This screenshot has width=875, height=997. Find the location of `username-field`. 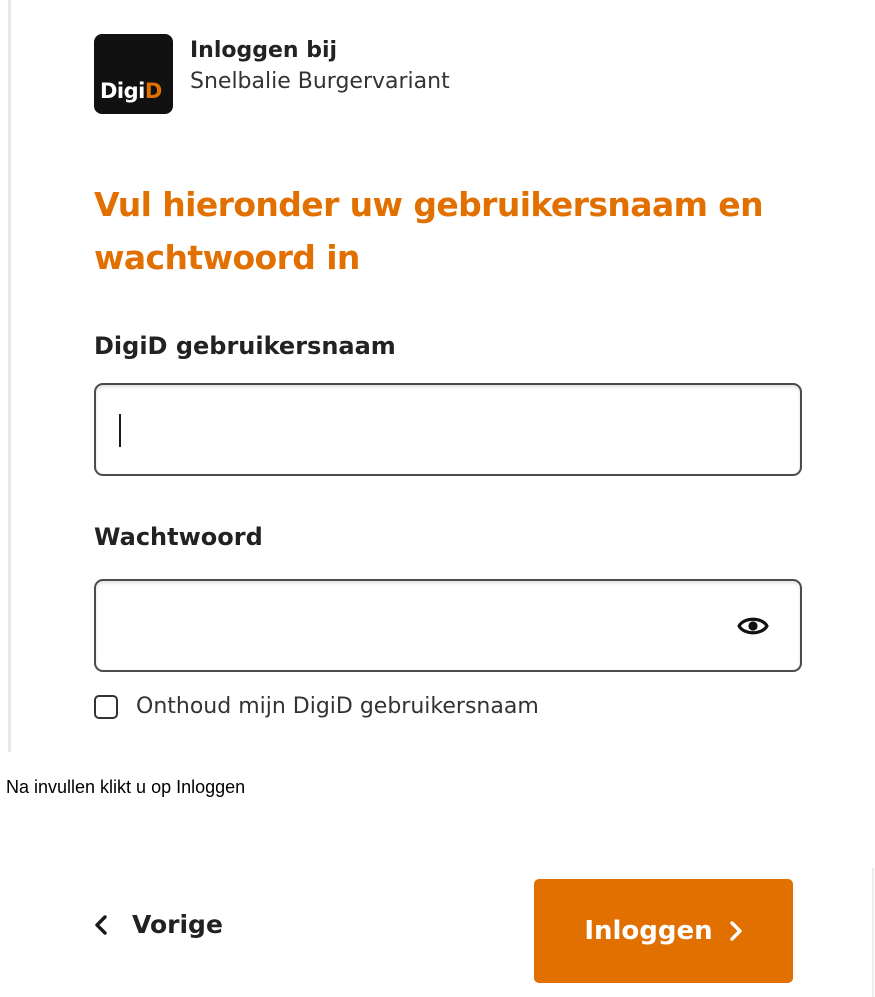

username-field is located at coordinates (448, 429).